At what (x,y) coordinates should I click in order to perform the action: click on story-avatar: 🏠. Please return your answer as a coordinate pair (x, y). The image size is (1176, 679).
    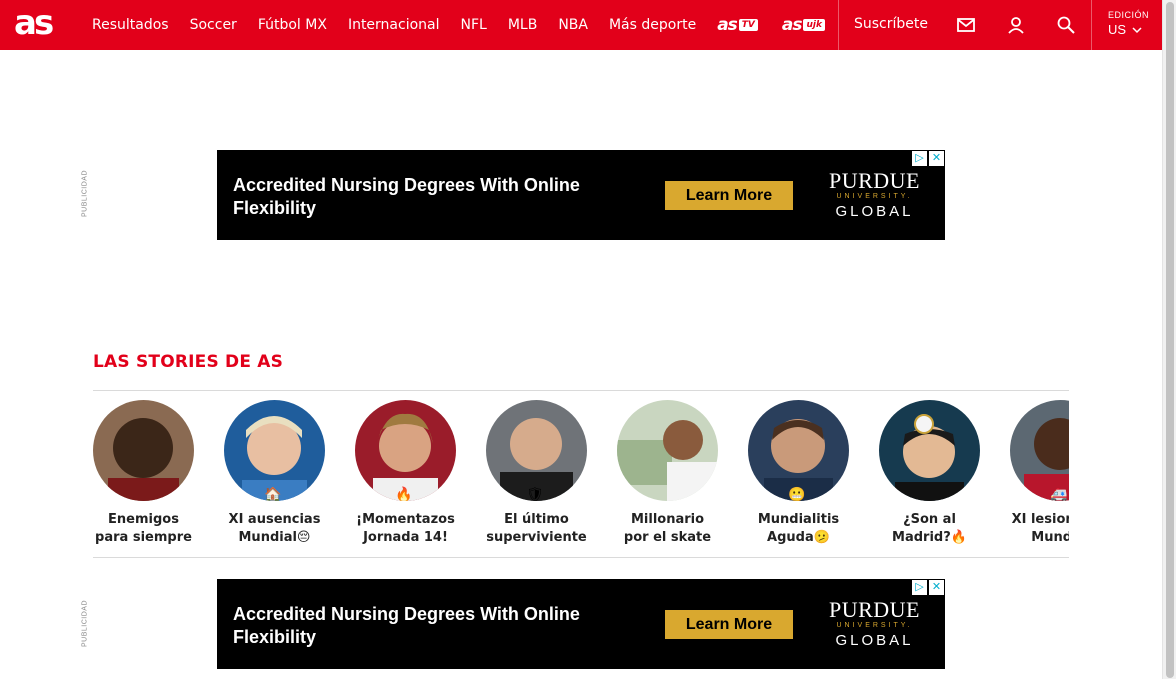
    Looking at the image, I should click on (274, 450).